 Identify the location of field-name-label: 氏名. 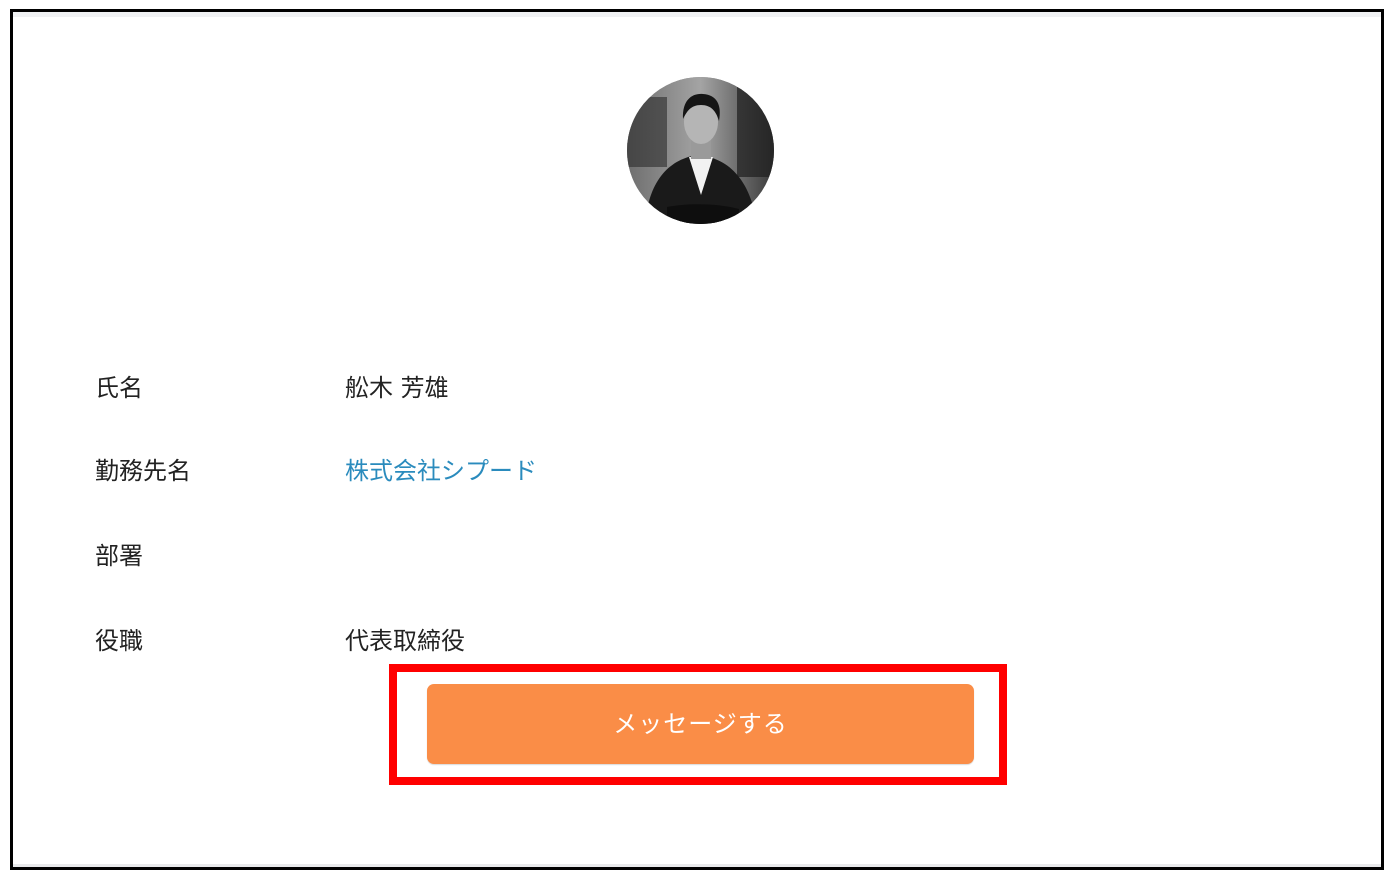
(119, 388).